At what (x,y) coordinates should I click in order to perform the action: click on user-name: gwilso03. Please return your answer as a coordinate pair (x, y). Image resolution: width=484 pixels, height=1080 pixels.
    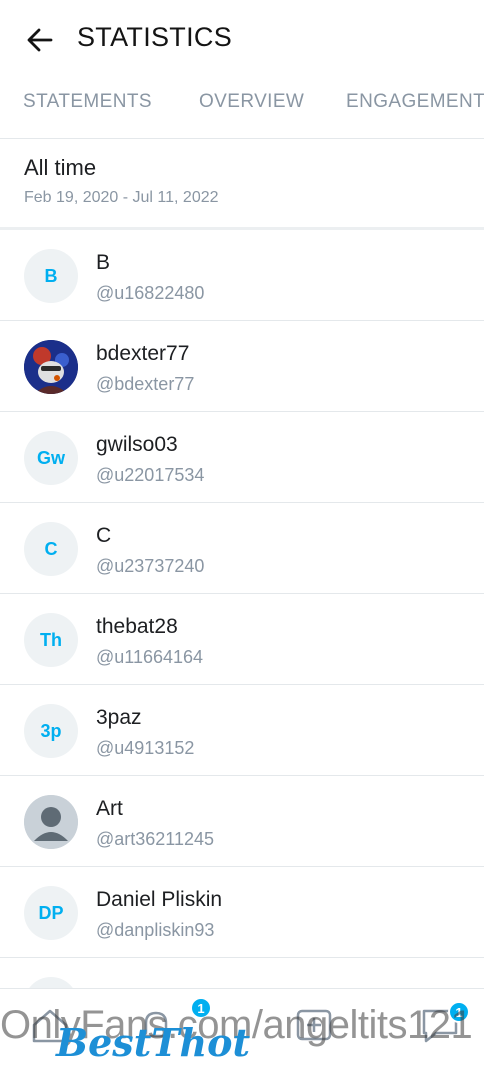
    Looking at the image, I should click on (137, 444).